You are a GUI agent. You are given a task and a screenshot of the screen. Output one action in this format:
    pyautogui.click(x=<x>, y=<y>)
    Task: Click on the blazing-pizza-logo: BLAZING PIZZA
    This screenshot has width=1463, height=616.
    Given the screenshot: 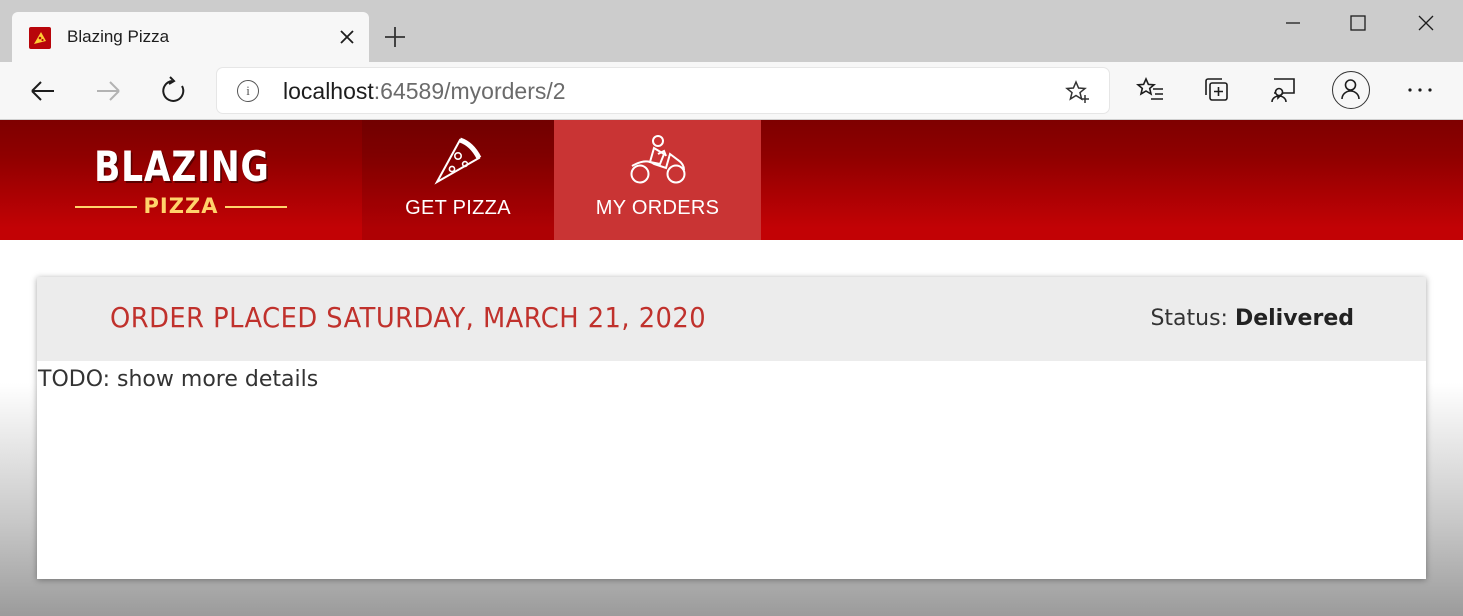 What is the action you would take?
    pyautogui.click(x=181, y=182)
    